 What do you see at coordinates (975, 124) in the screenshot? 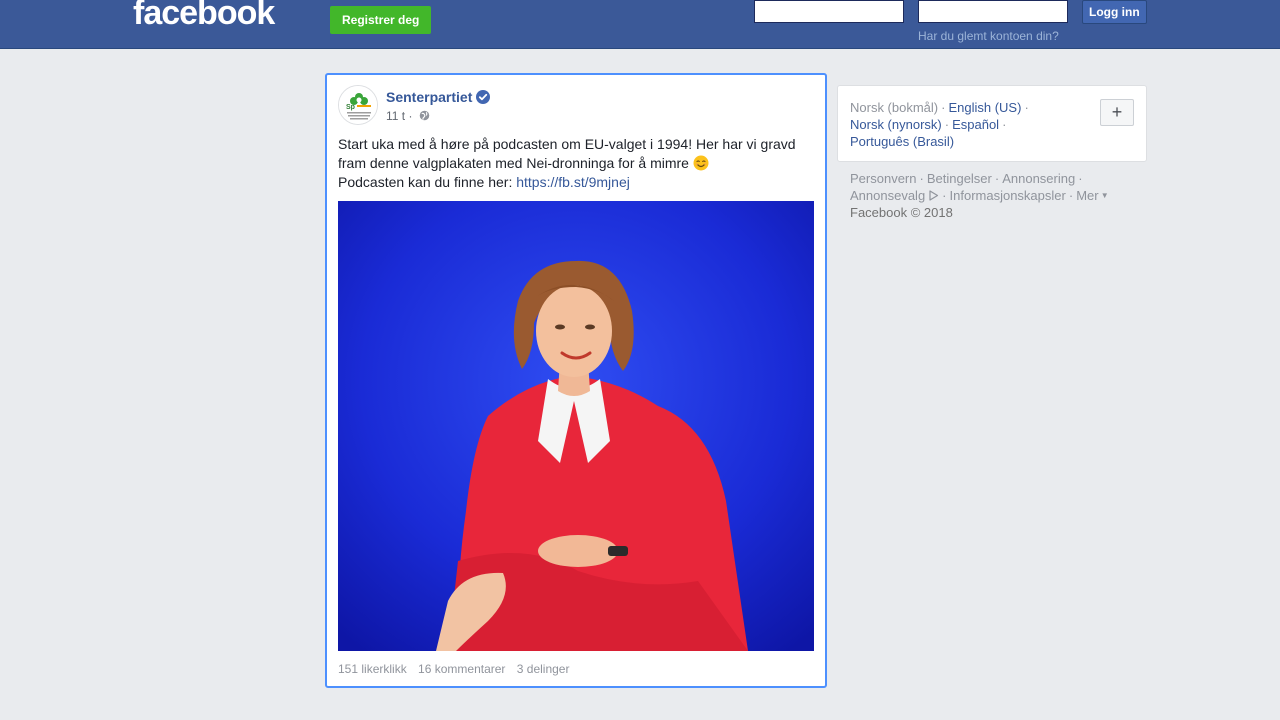
I see `language-espanol: Español` at bounding box center [975, 124].